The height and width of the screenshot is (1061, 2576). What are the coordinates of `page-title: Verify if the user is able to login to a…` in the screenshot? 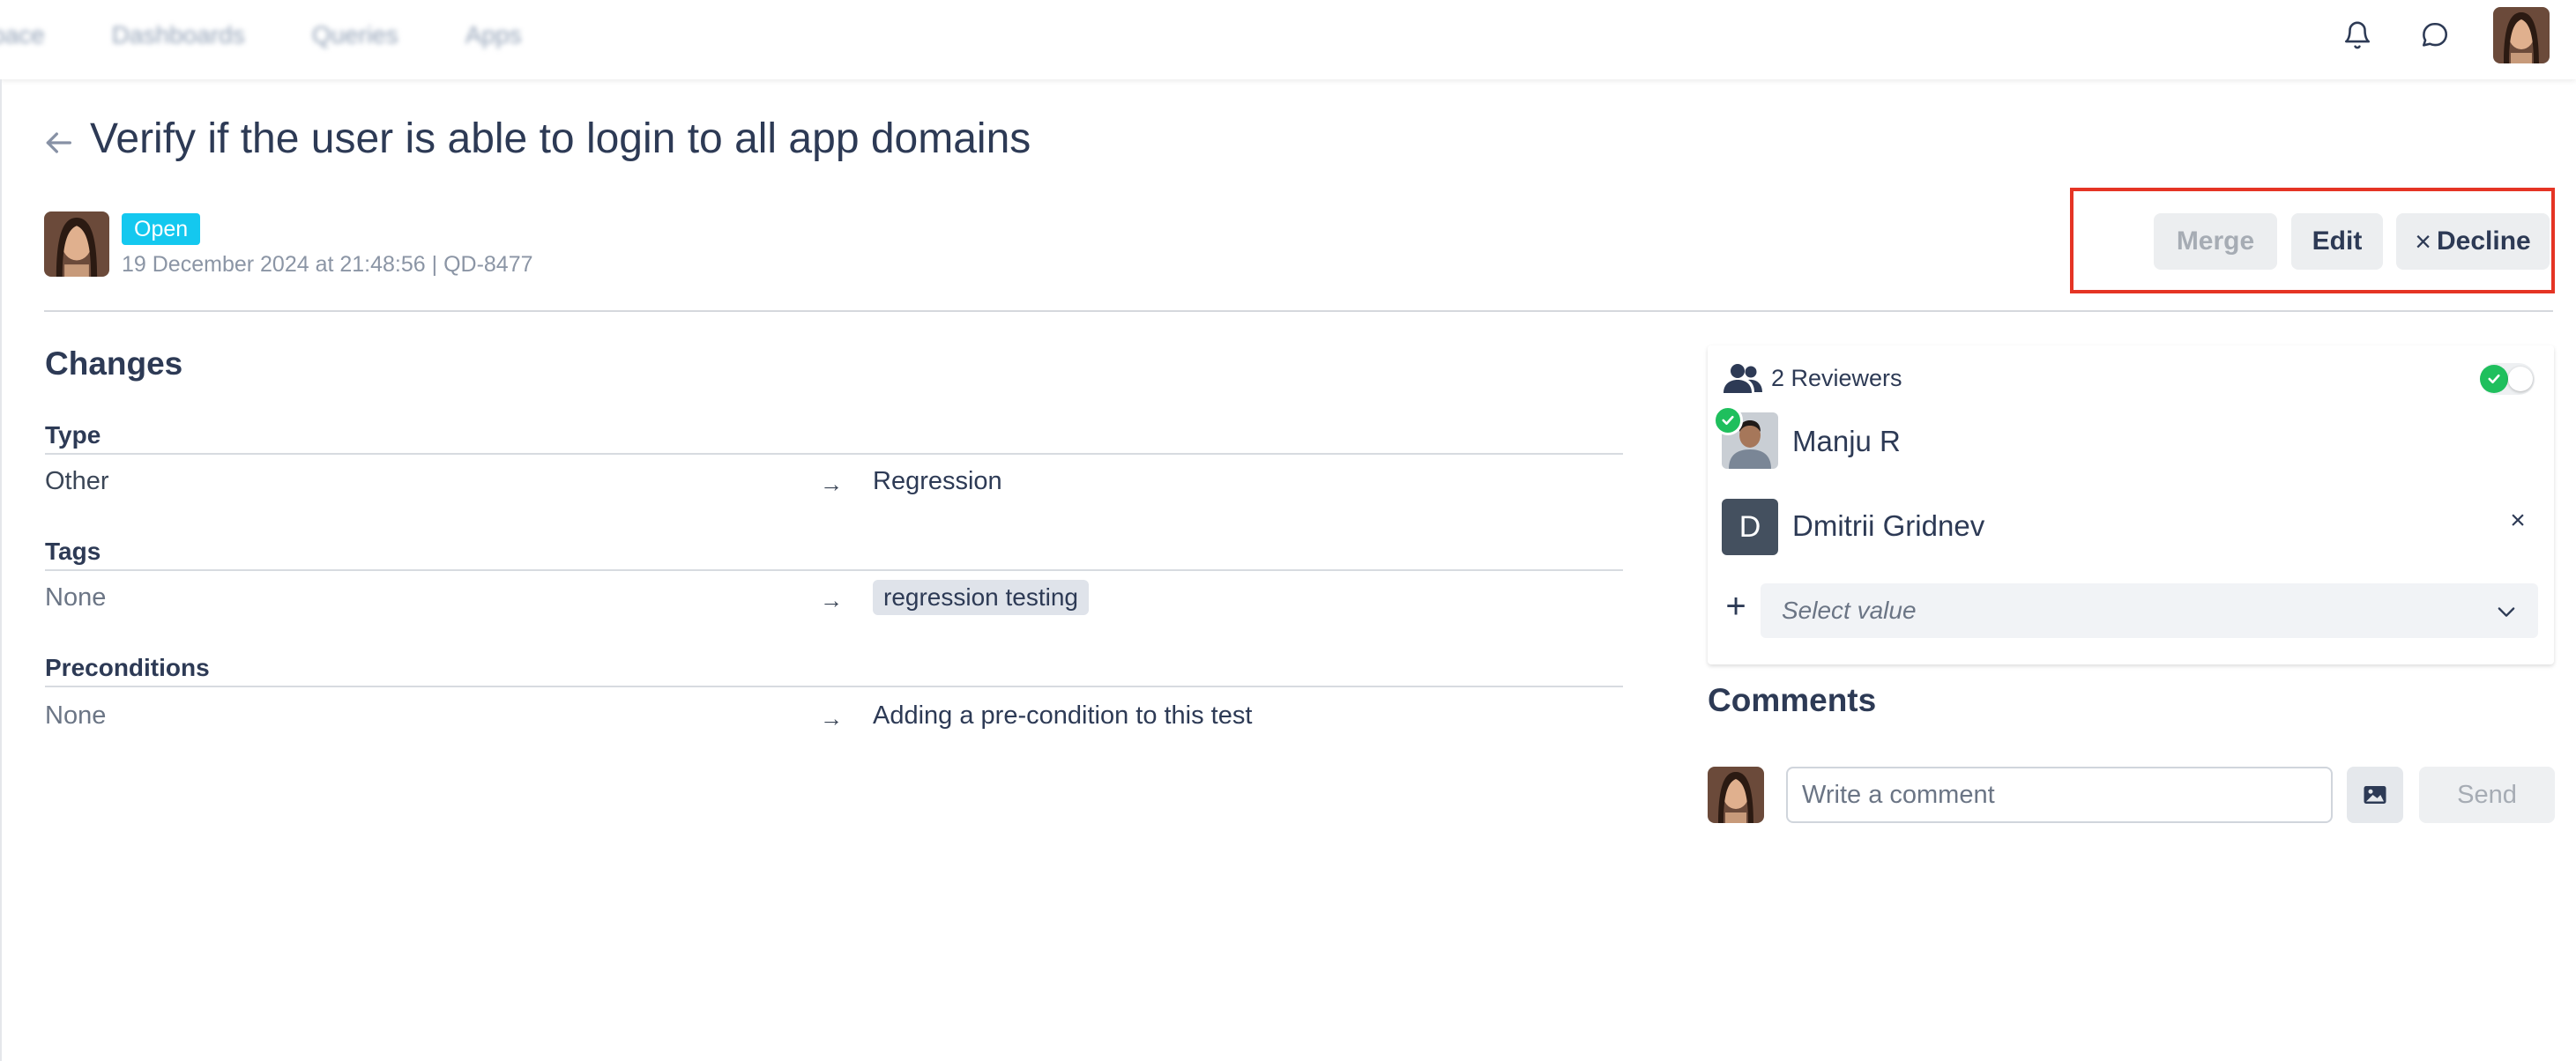 It's located at (561, 138).